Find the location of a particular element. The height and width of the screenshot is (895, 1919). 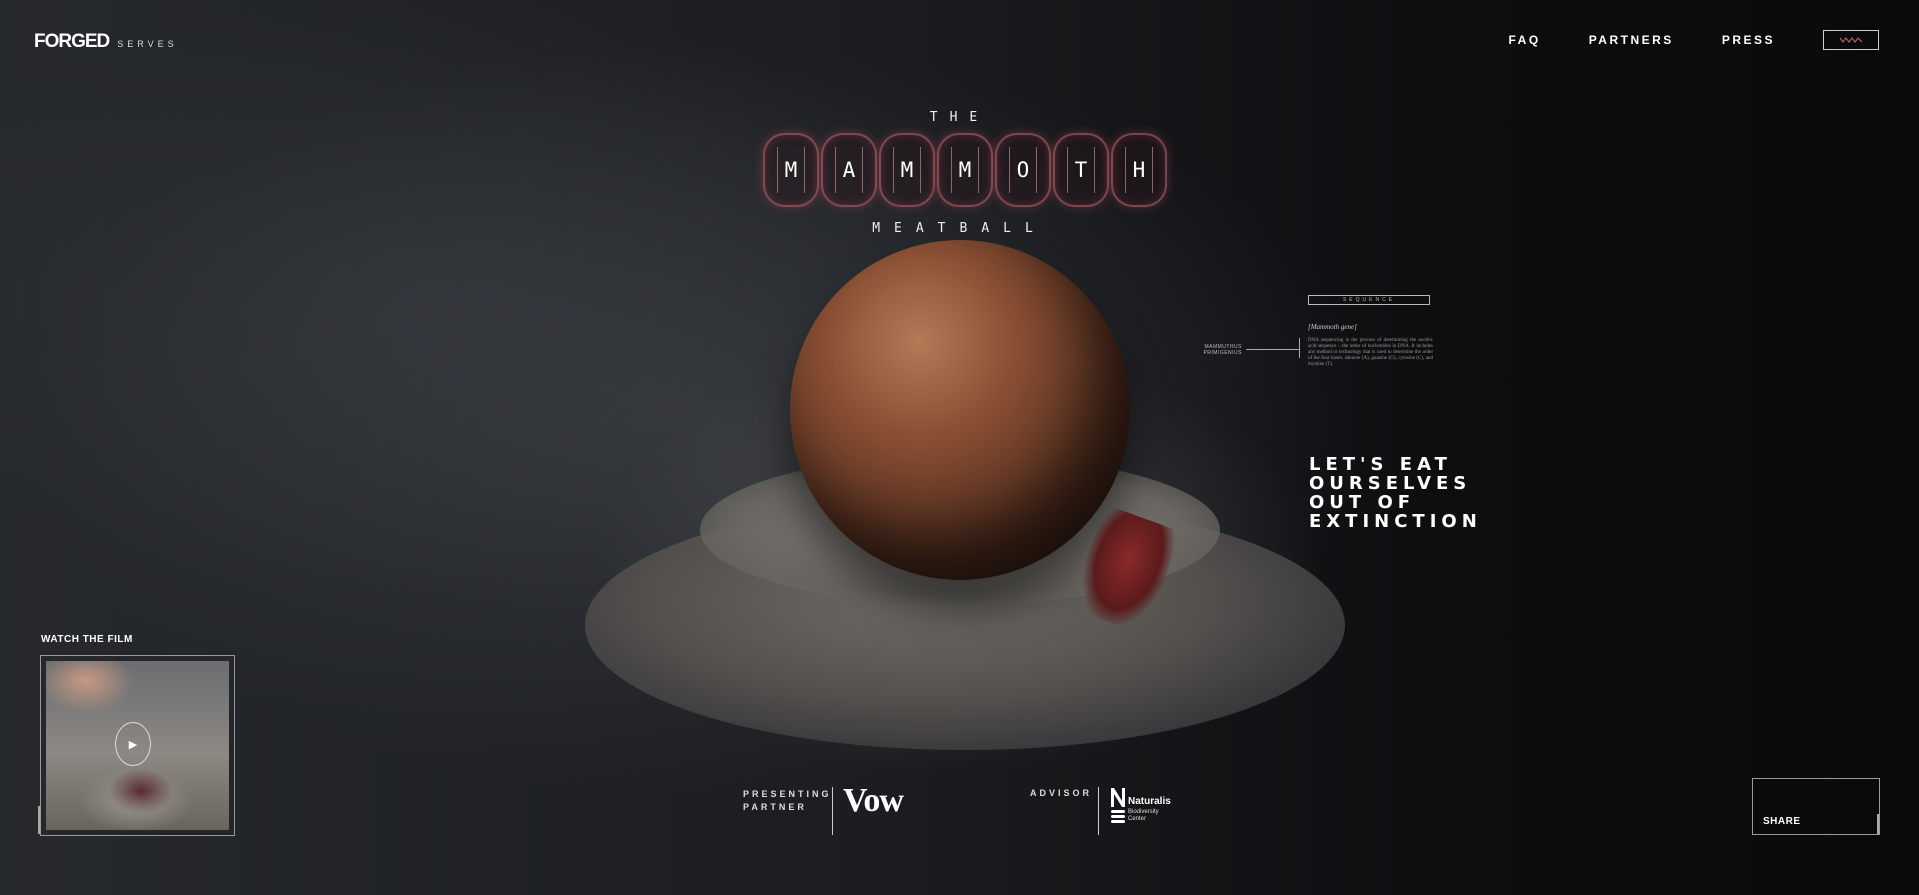

title-letter: O is located at coordinates (1023, 170).